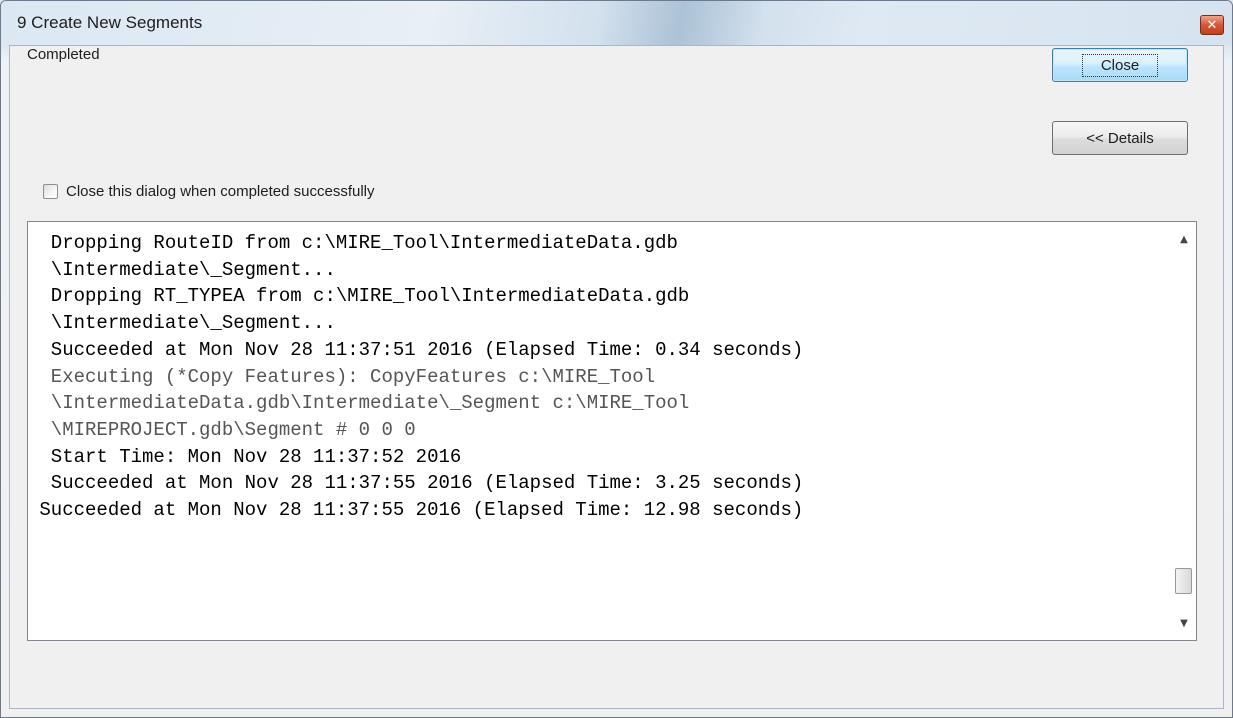 The width and height of the screenshot is (1233, 718). I want to click on scrollbar-thumb, so click(1183, 581).